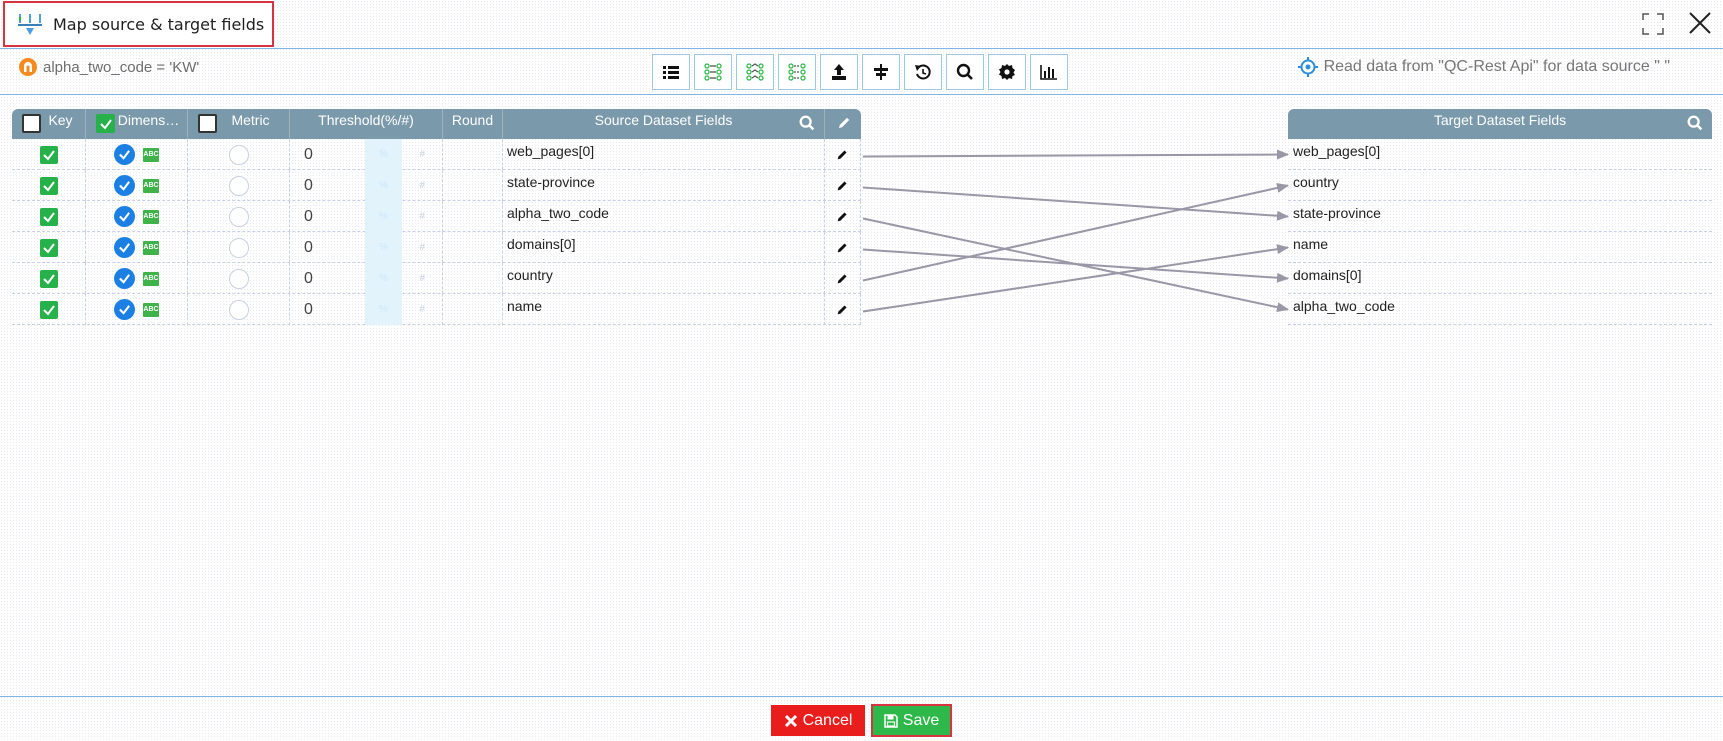 This screenshot has width=1723, height=741. I want to click on chart-button, so click(1049, 72).